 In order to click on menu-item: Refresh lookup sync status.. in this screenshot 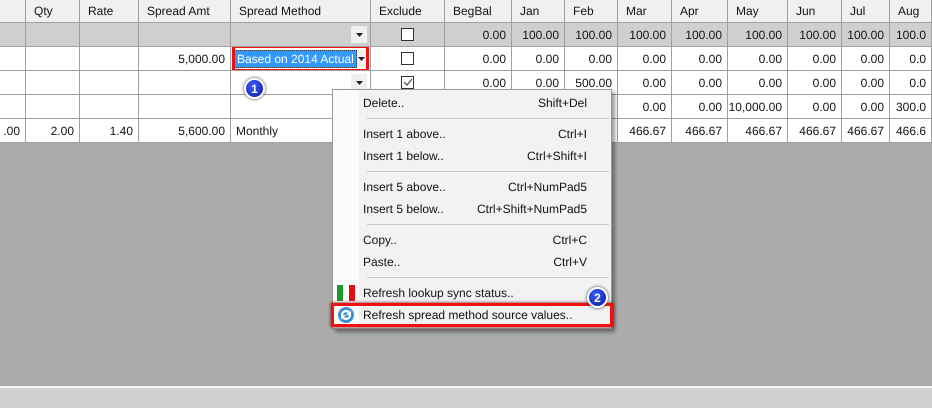, I will do `click(460, 293)`.